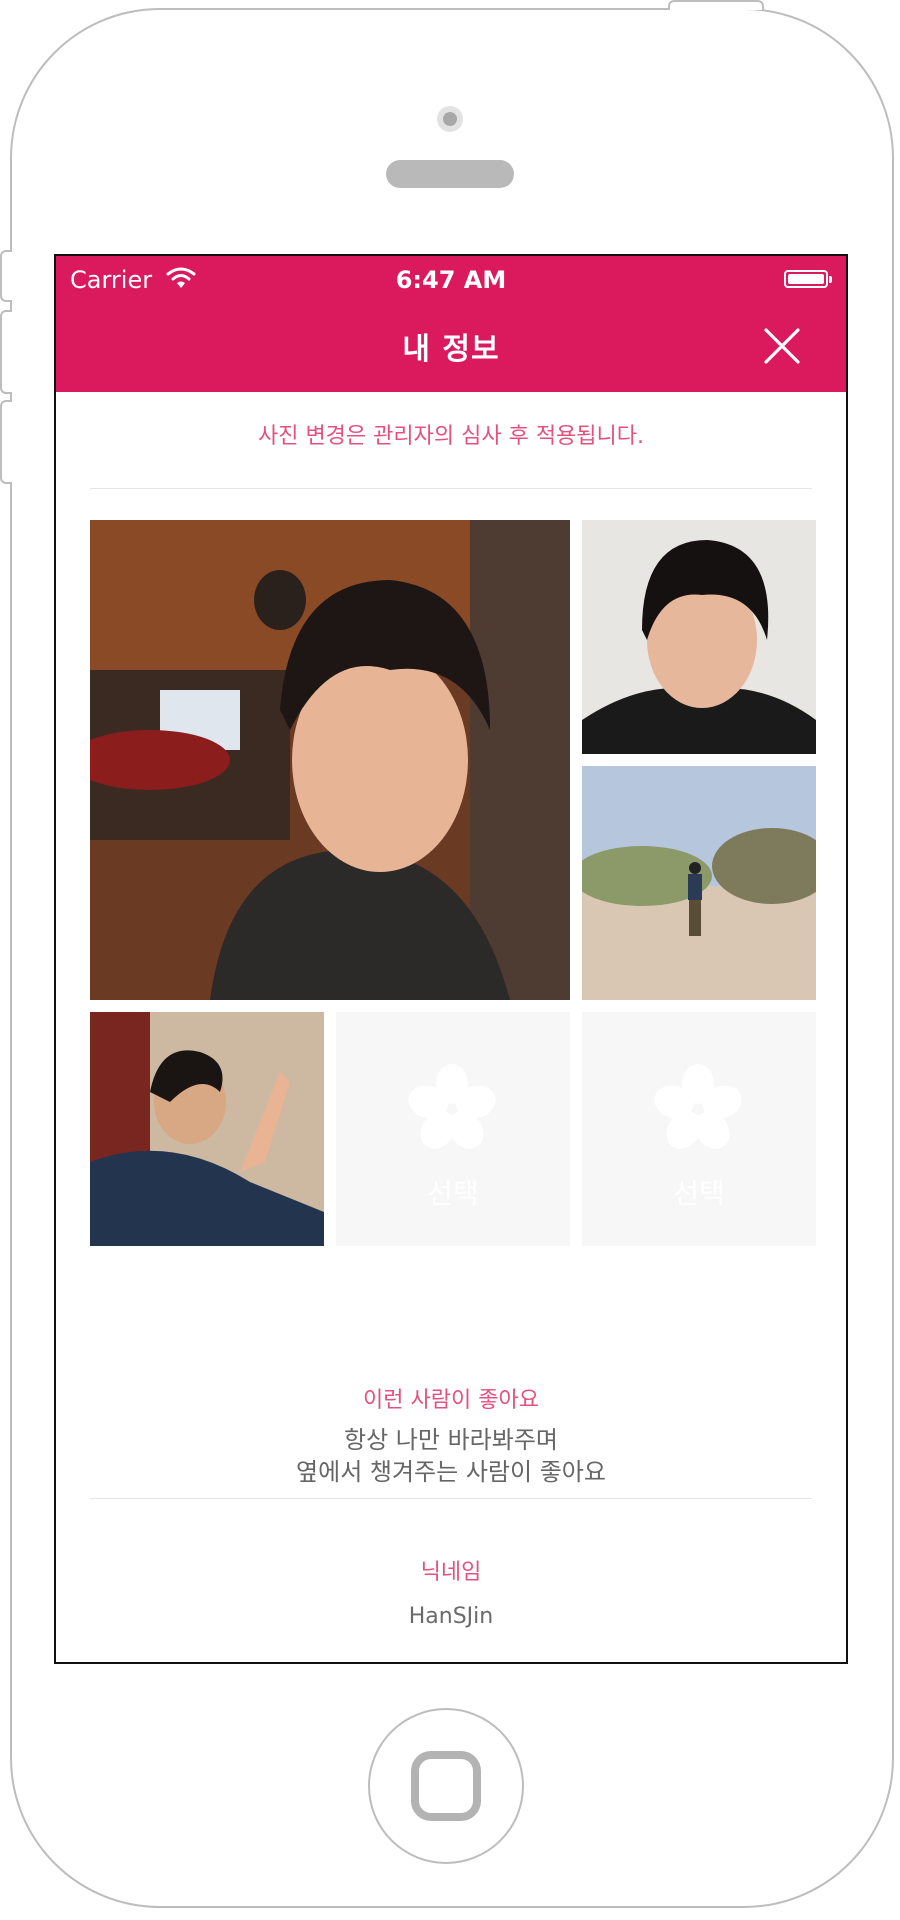 This screenshot has width=900, height=1920. Describe the element at coordinates (451, 349) in the screenshot. I see `page-title: 내 정보` at that location.